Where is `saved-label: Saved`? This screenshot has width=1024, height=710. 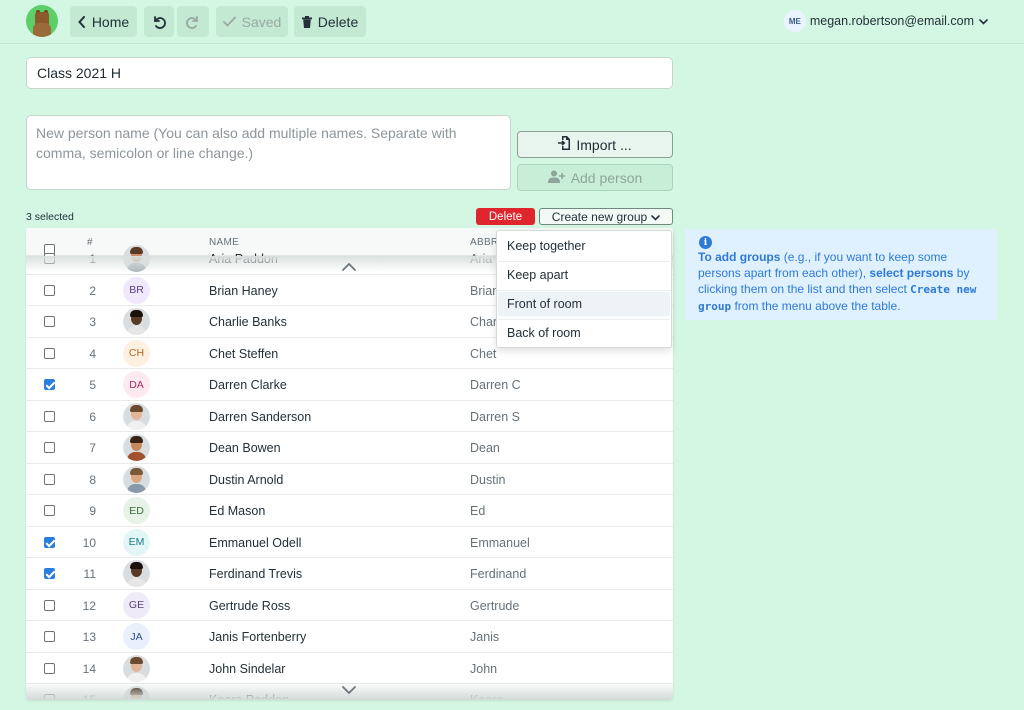 saved-label: Saved is located at coordinates (261, 21).